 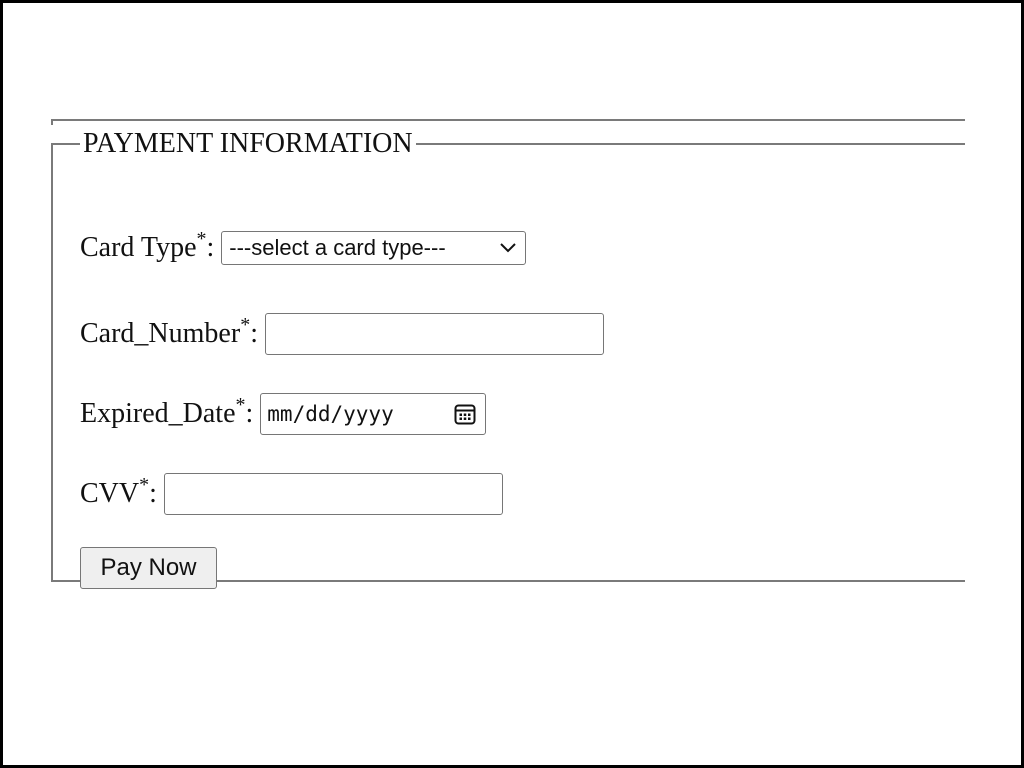 I want to click on expired-date-input: mm/dd/yyyy, so click(x=373, y=414).